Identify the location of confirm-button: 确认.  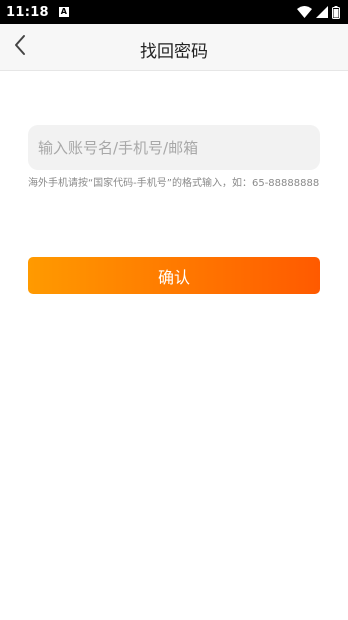
(174, 275).